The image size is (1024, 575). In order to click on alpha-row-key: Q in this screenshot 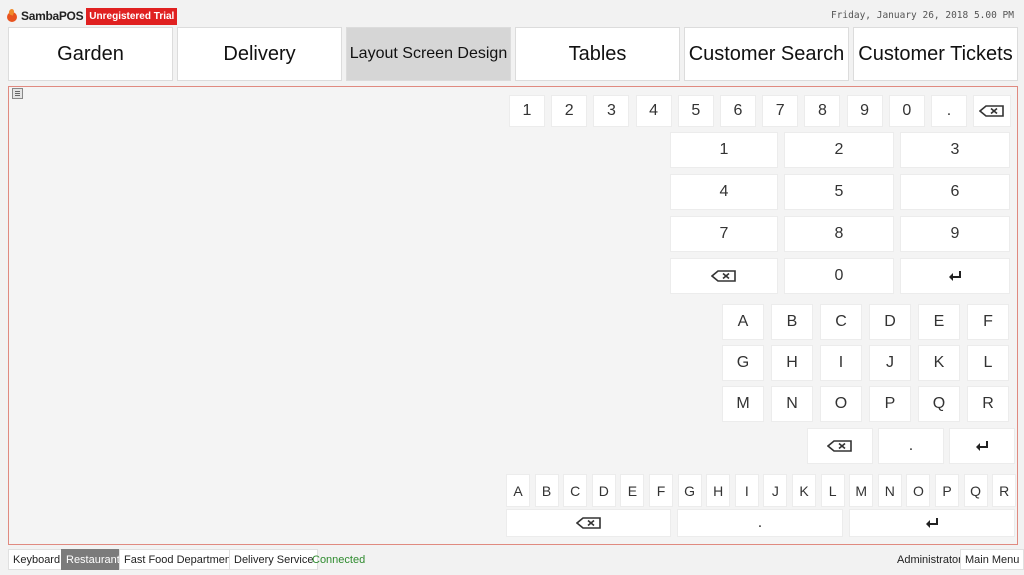, I will do `click(975, 490)`.